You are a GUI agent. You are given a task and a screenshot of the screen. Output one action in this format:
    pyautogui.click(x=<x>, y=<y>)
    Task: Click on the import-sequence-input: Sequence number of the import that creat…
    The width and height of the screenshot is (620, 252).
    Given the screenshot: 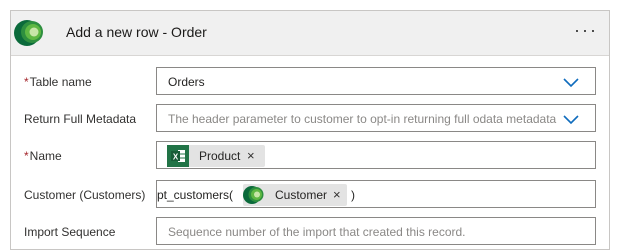 What is the action you would take?
    pyautogui.click(x=376, y=231)
    